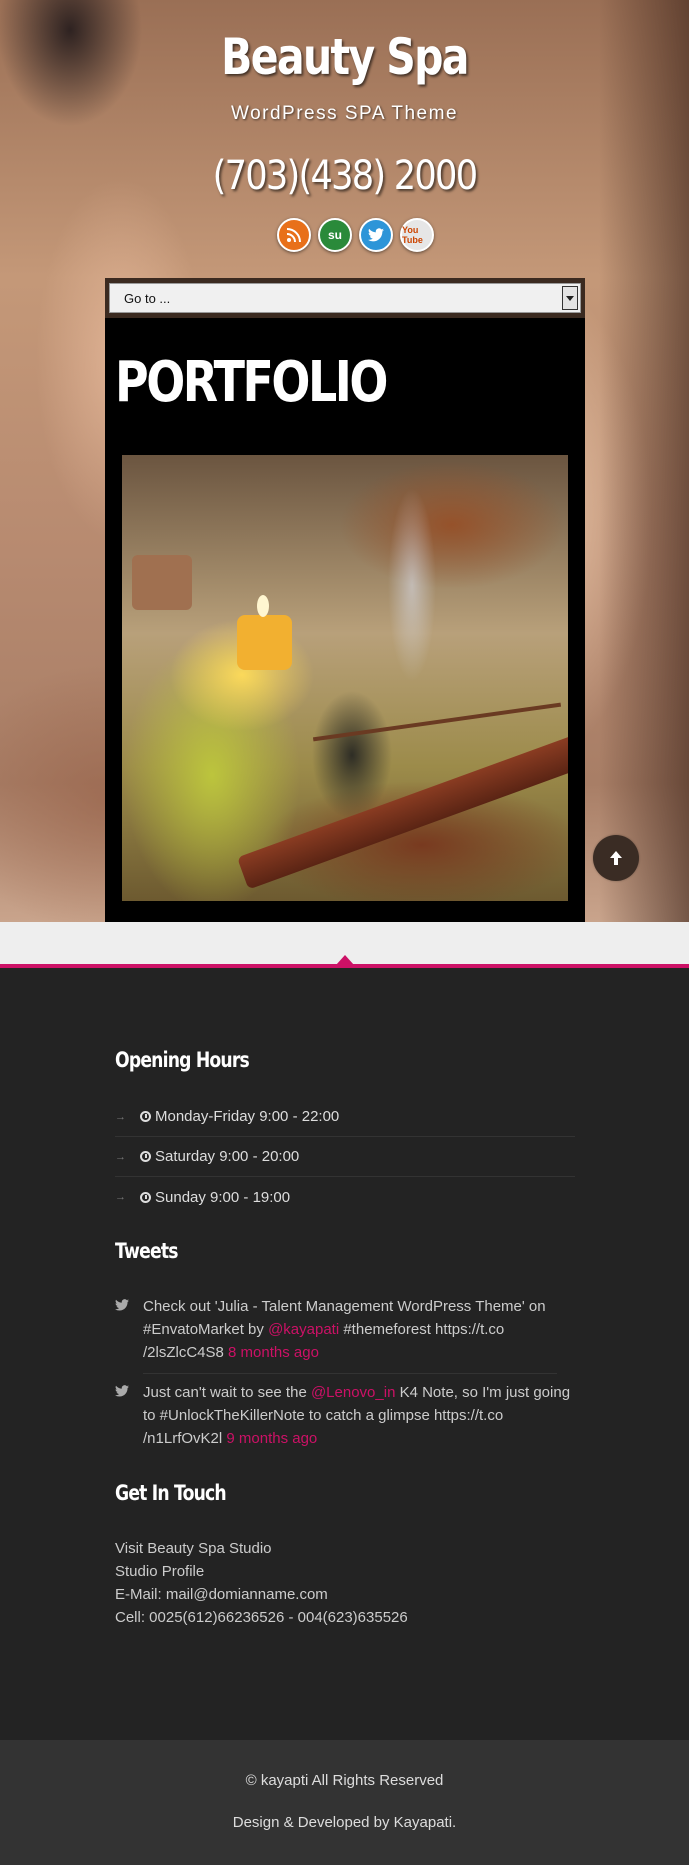 The height and width of the screenshot is (1865, 689). I want to click on tweet-text: Just can't wait to see the, so click(227, 1392).